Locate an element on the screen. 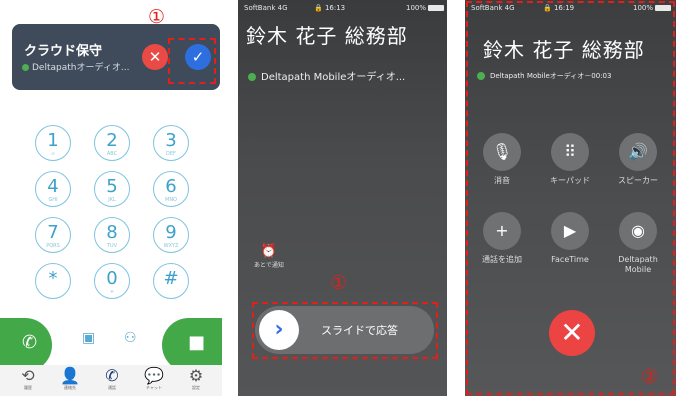 The width and height of the screenshot is (676, 396). status-bar: SoftBank 4G 🔒 16:13 100% is located at coordinates (344, 8).